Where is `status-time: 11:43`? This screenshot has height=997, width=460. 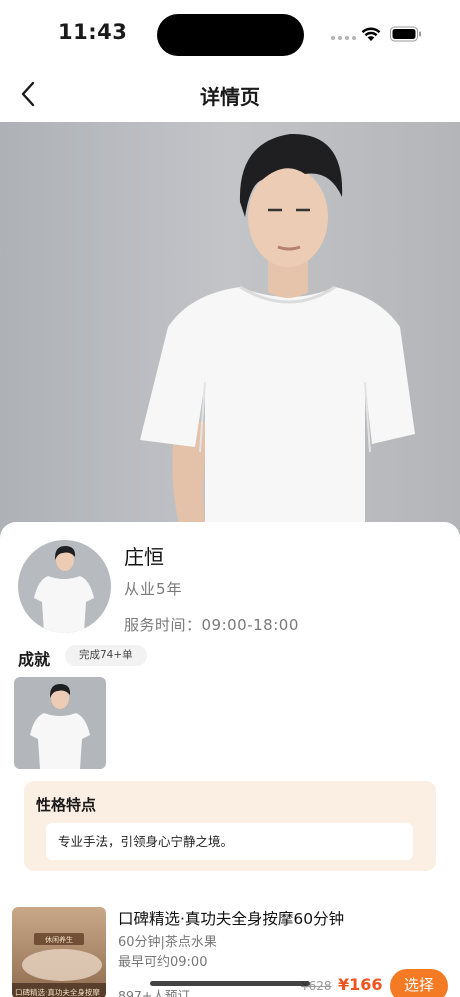 status-time: 11:43 is located at coordinates (93, 32).